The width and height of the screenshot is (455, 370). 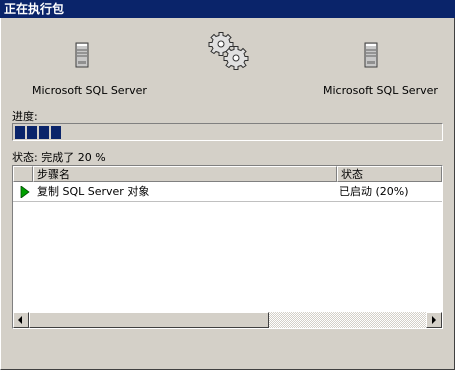 I want to click on step-name: 复制 SQL Server 对象, so click(x=93, y=191).